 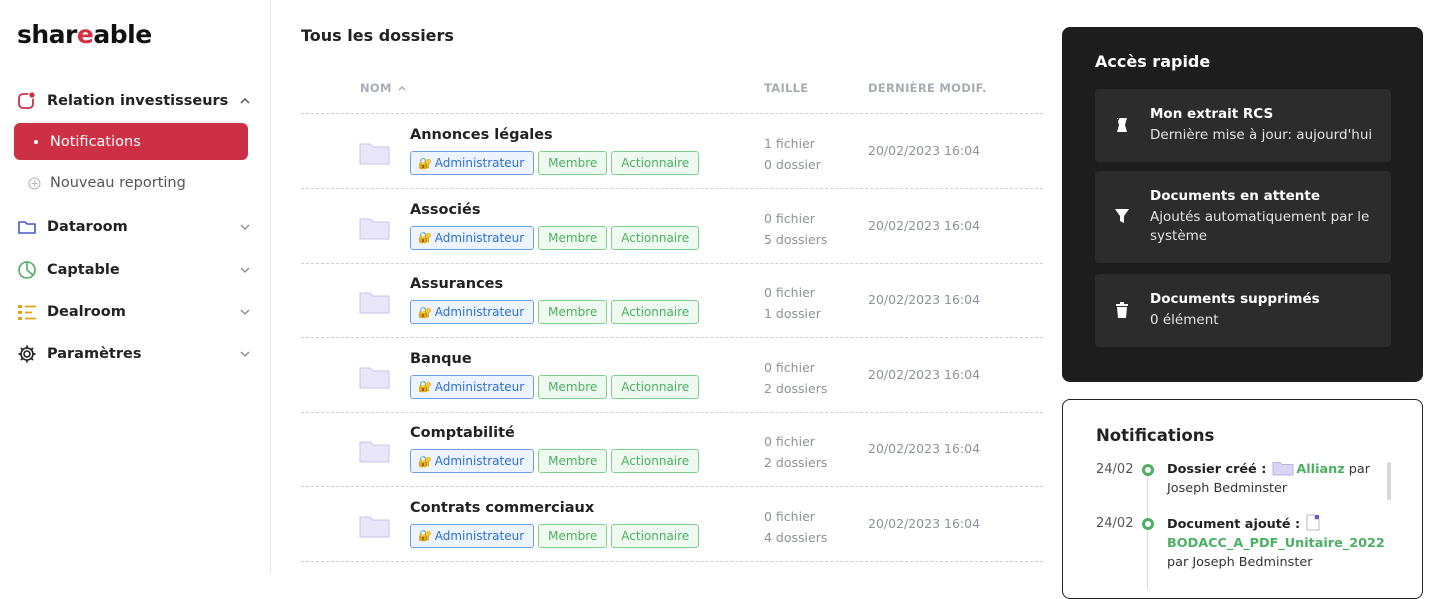 What do you see at coordinates (1389, 481) in the screenshot?
I see `scrollbar-thumb` at bounding box center [1389, 481].